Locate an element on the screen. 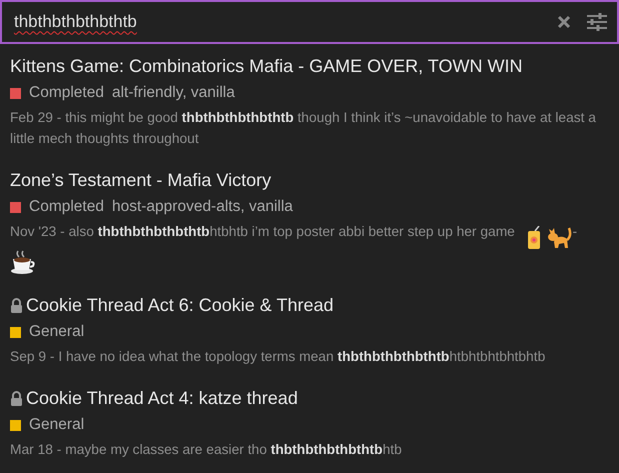 The width and height of the screenshot is (619, 473). tag-list: host-approved-alts, vanilla is located at coordinates (202, 207).